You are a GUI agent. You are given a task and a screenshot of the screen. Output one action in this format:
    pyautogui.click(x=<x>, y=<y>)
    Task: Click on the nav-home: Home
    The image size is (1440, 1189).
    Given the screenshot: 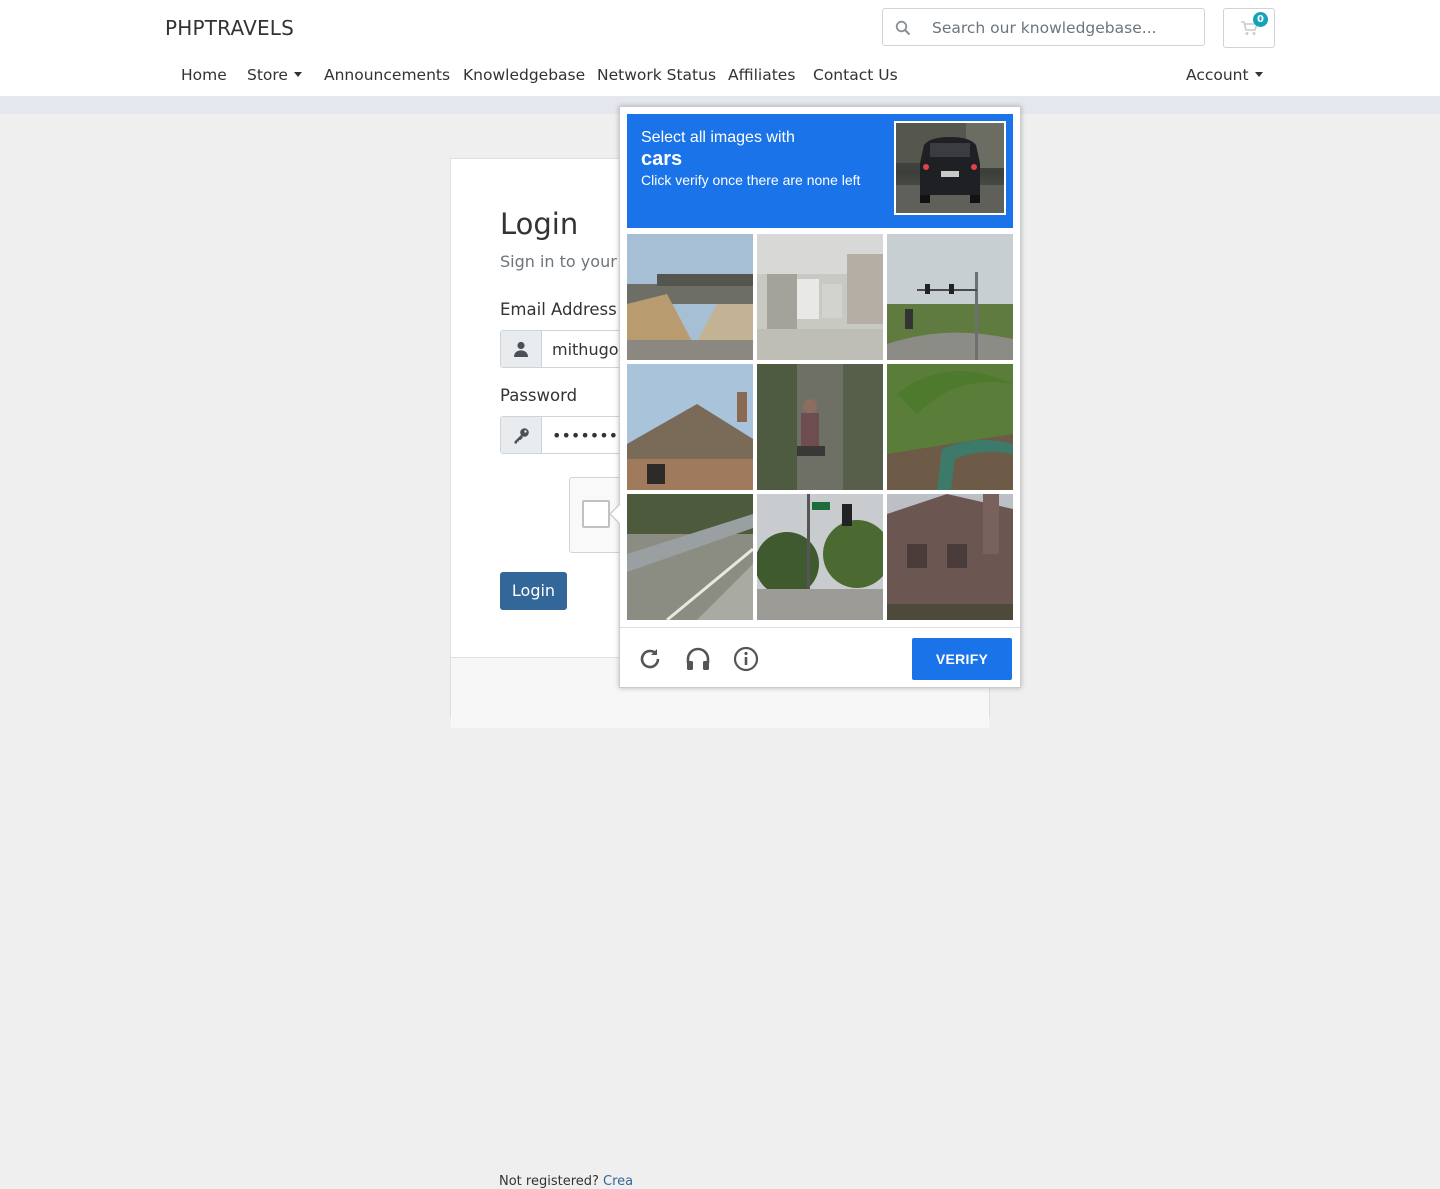 What is the action you would take?
    pyautogui.click(x=204, y=75)
    